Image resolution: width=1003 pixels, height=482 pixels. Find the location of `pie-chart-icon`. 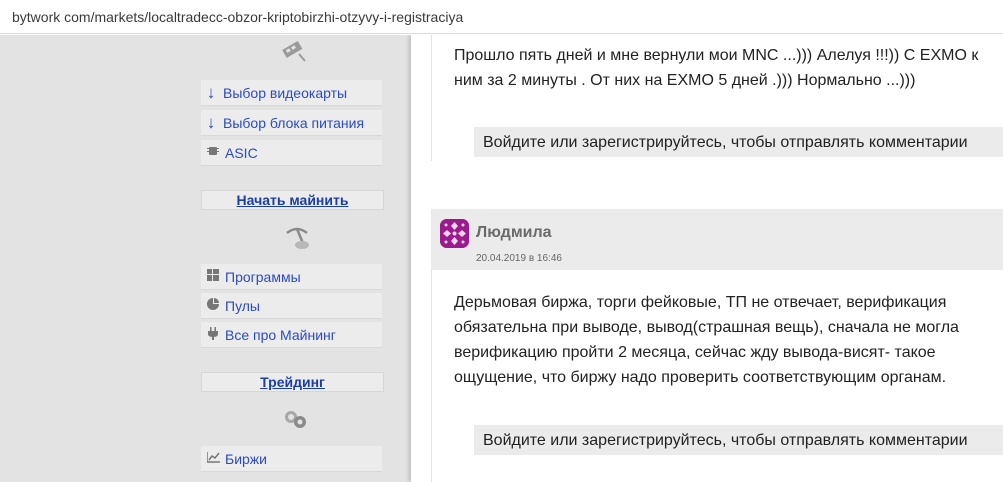

pie-chart-icon is located at coordinates (213, 305).